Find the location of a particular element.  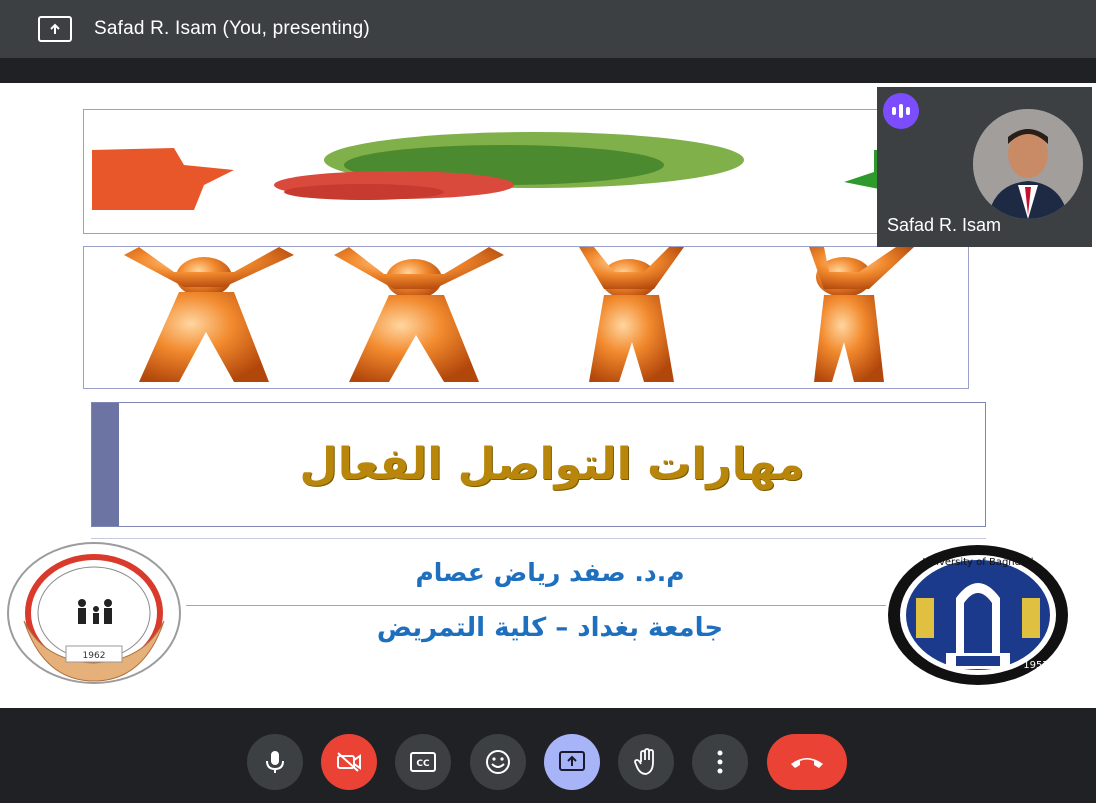

presenting-label: Safad R. Isam (You, presenting) is located at coordinates (232, 28).